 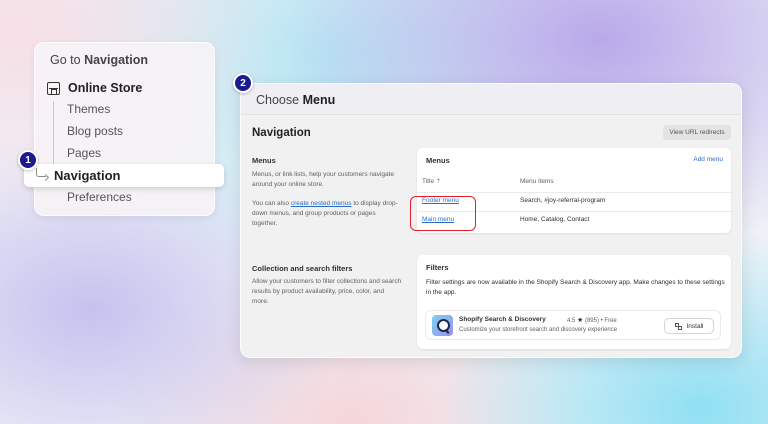 I want to click on menus-card-title: Menus, so click(x=438, y=160).